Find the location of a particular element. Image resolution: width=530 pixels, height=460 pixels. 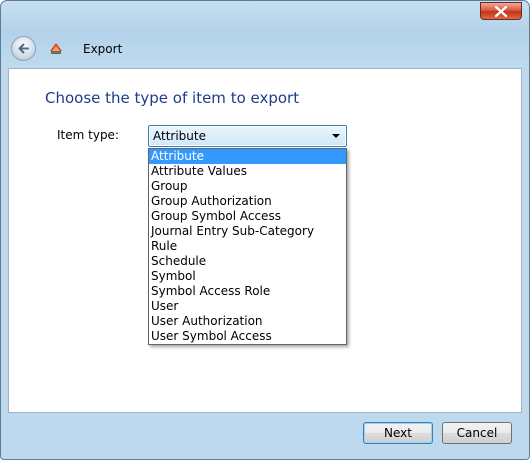

item-type-combobox: Attribute is located at coordinates (247, 136).